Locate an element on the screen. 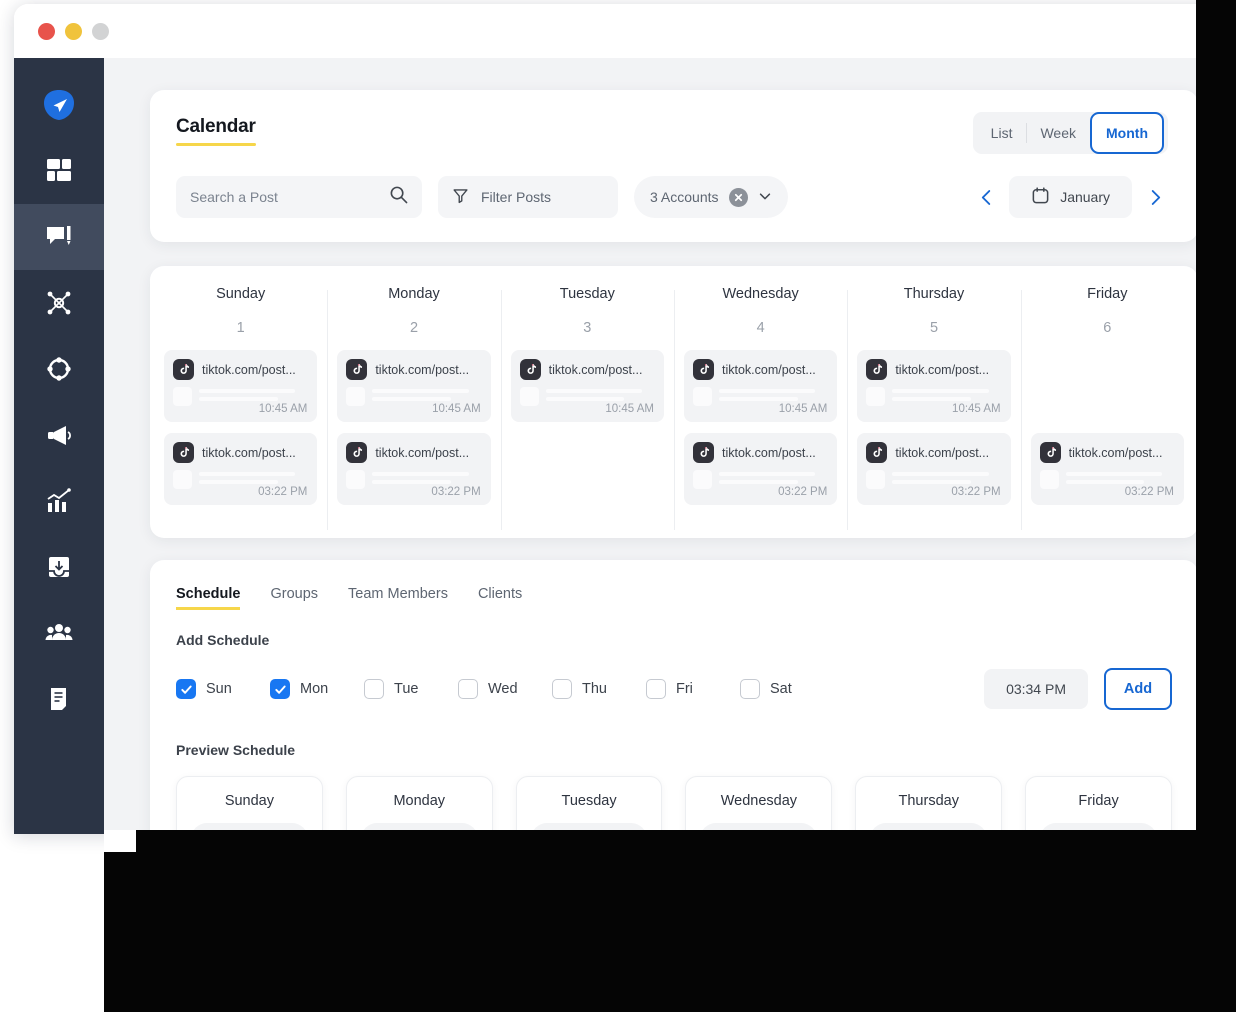 The height and width of the screenshot is (1012, 1236). clear-accounts-icon is located at coordinates (738, 197).